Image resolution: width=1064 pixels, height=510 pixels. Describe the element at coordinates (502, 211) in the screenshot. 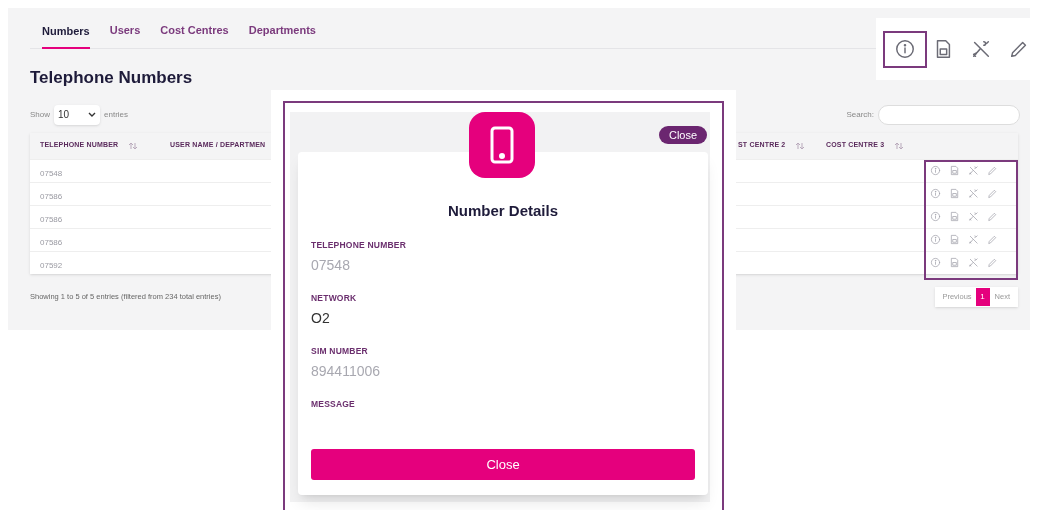

I see `modal-title: Number Details` at that location.